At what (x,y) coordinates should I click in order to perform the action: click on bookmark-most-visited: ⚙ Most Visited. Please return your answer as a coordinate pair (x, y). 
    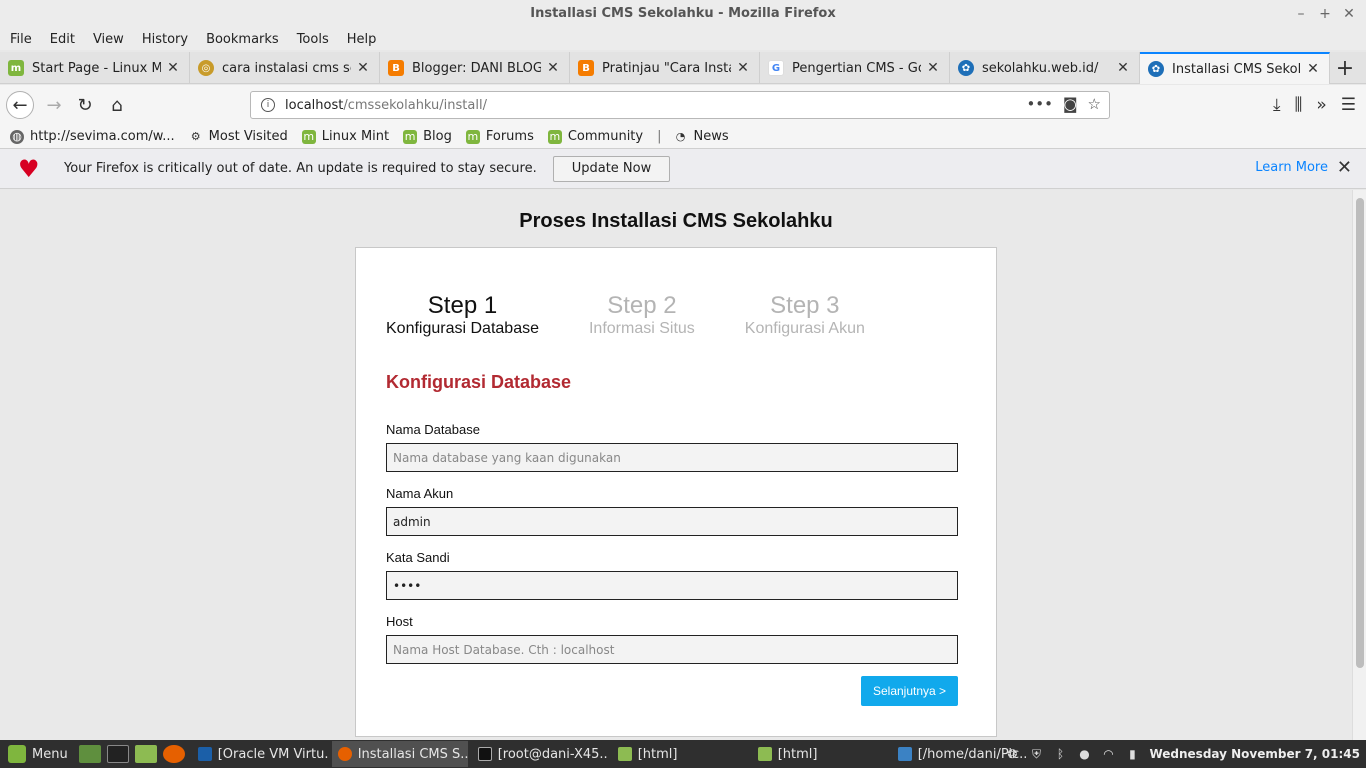
    Looking at the image, I should click on (238, 136).